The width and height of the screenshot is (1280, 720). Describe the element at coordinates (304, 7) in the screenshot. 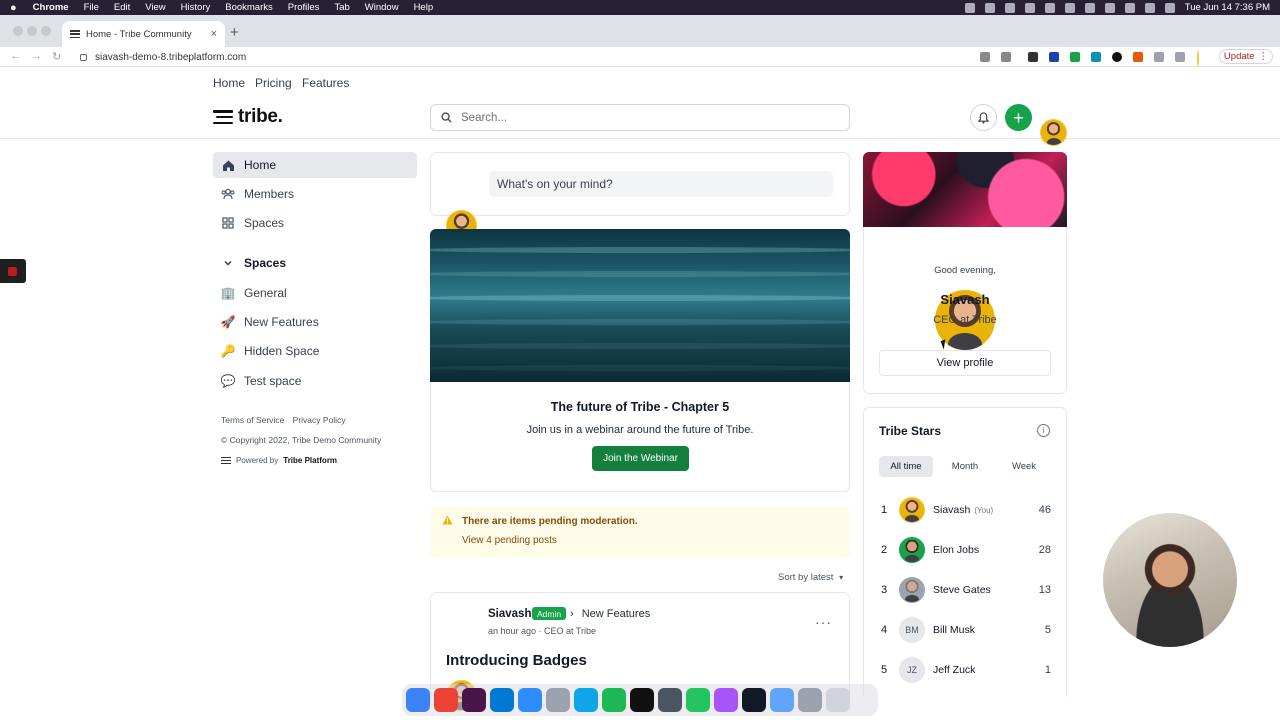

I see `menu-item-profiles: Profiles` at that location.